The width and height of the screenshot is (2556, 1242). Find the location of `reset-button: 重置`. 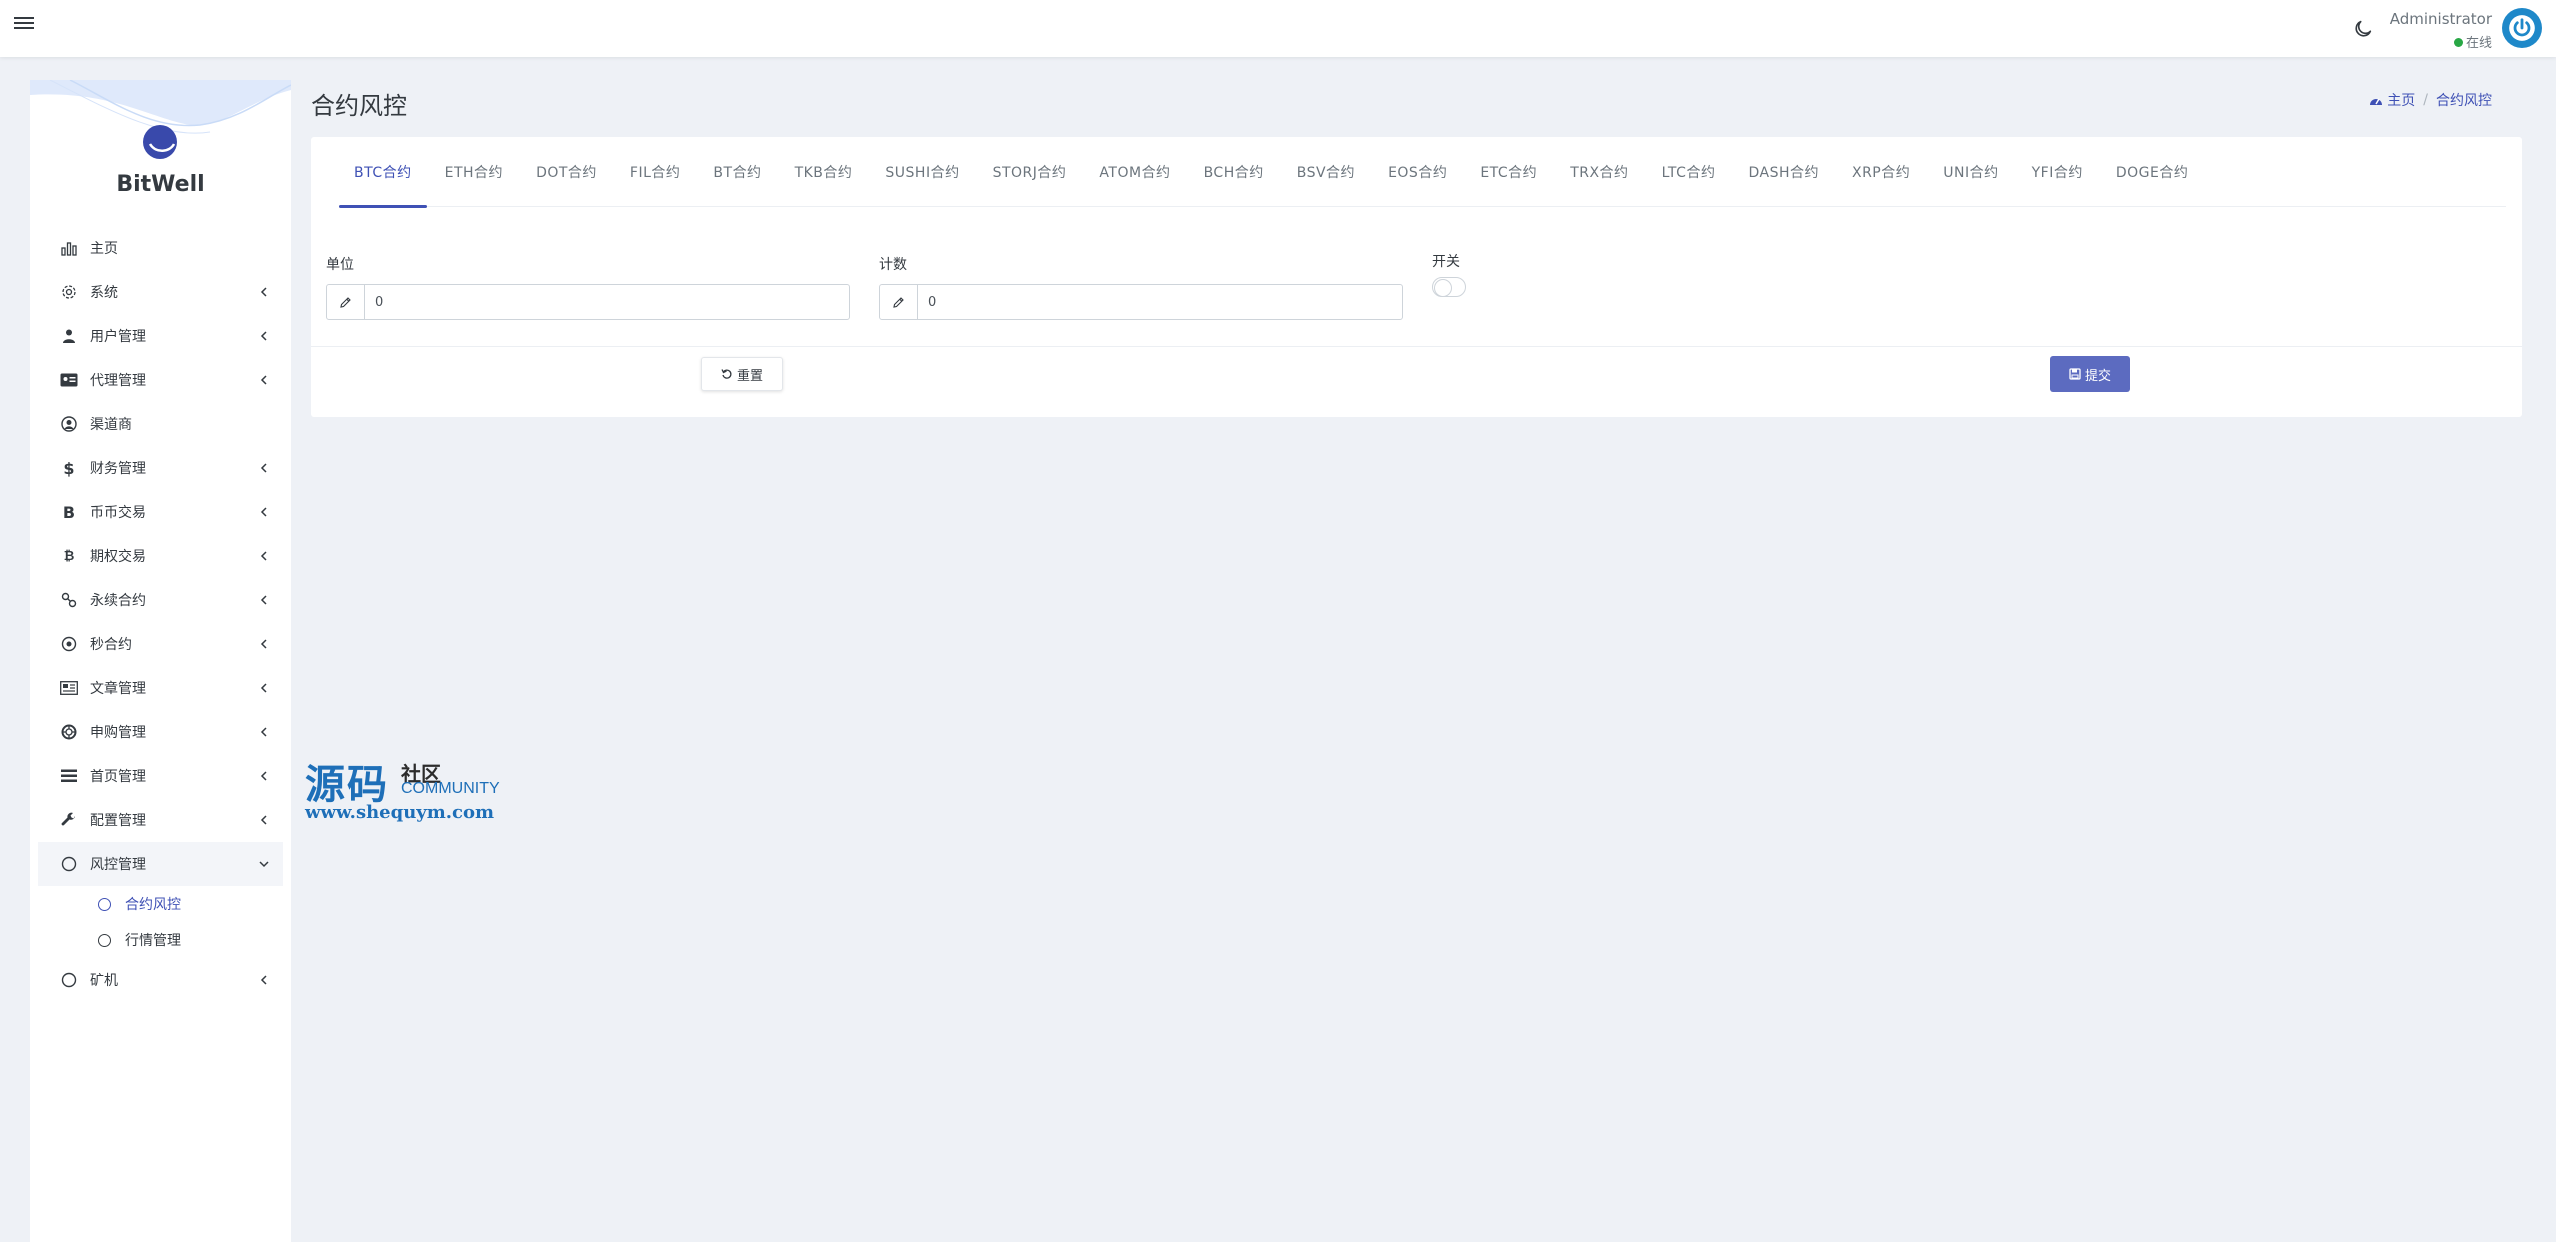

reset-button: 重置 is located at coordinates (742, 374).